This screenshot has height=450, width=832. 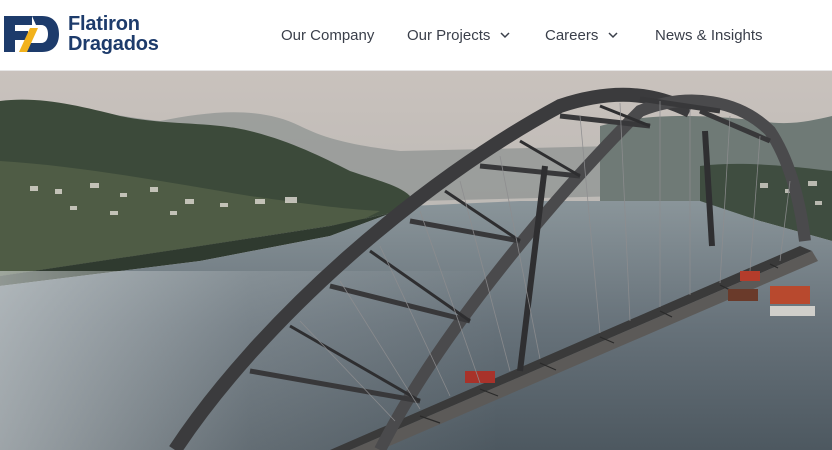 I want to click on nav-careers: Careers, so click(x=581, y=35).